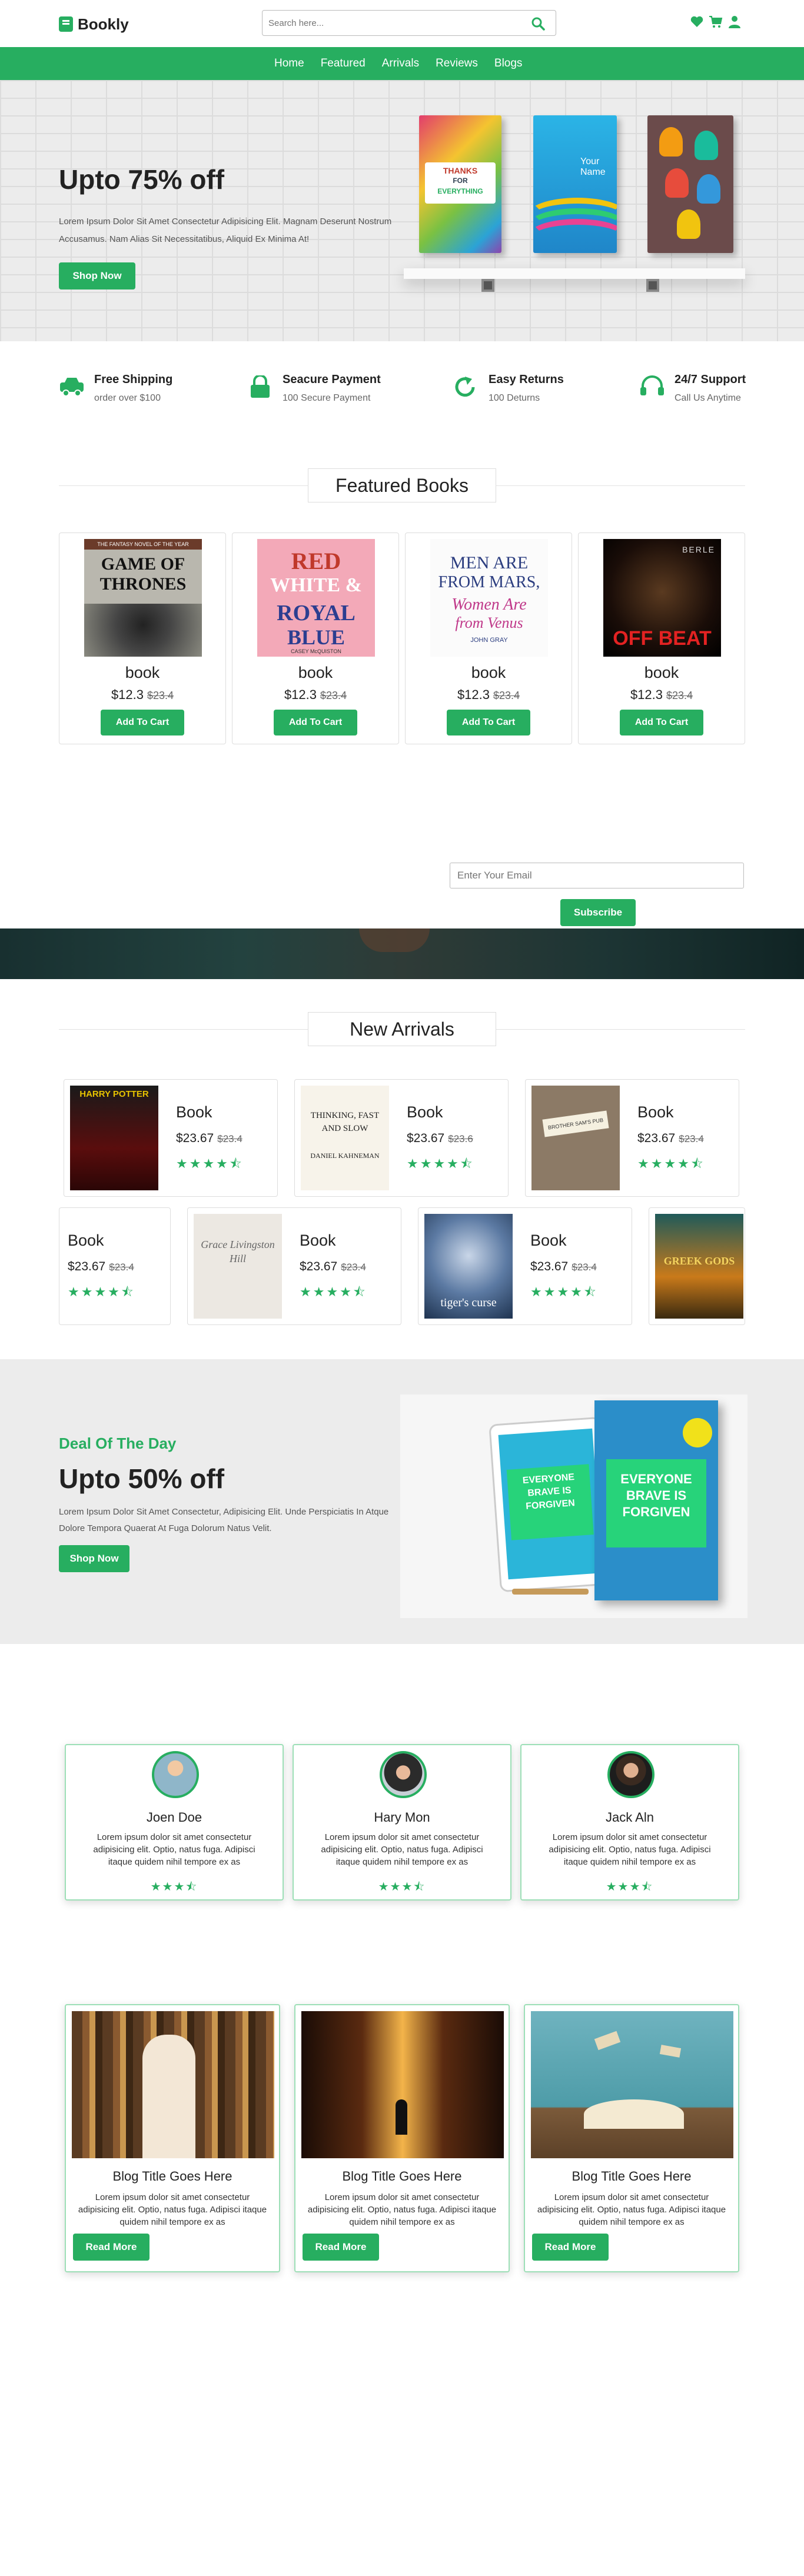 The height and width of the screenshot is (2576, 804). I want to click on cover-text: RED, so click(316, 561).